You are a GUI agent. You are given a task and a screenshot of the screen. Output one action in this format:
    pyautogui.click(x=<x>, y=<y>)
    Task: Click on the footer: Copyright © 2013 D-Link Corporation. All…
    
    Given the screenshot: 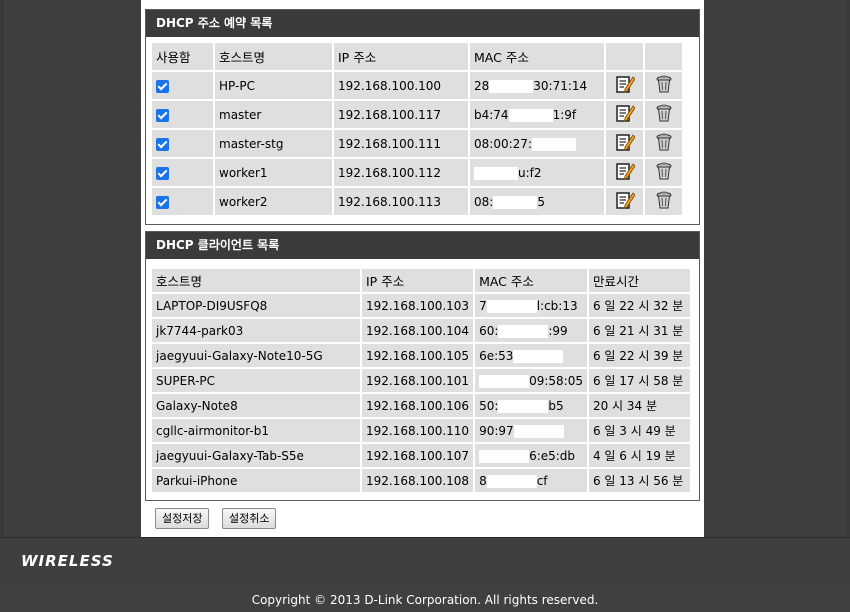 What is the action you would take?
    pyautogui.click(x=425, y=597)
    